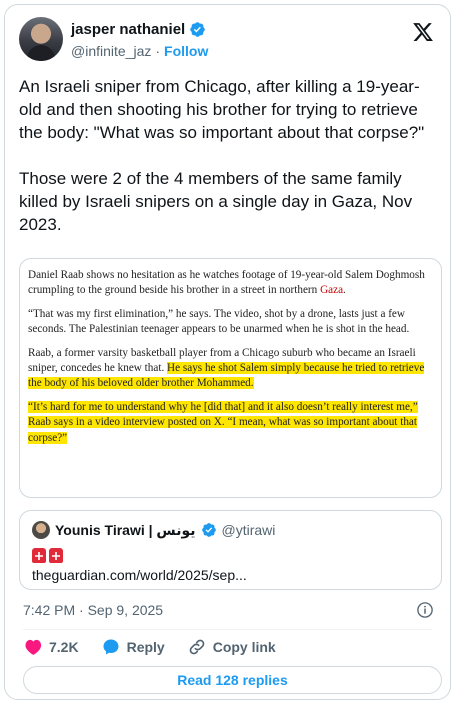 The image size is (455, 704). I want to click on info-icon, so click(425, 610).